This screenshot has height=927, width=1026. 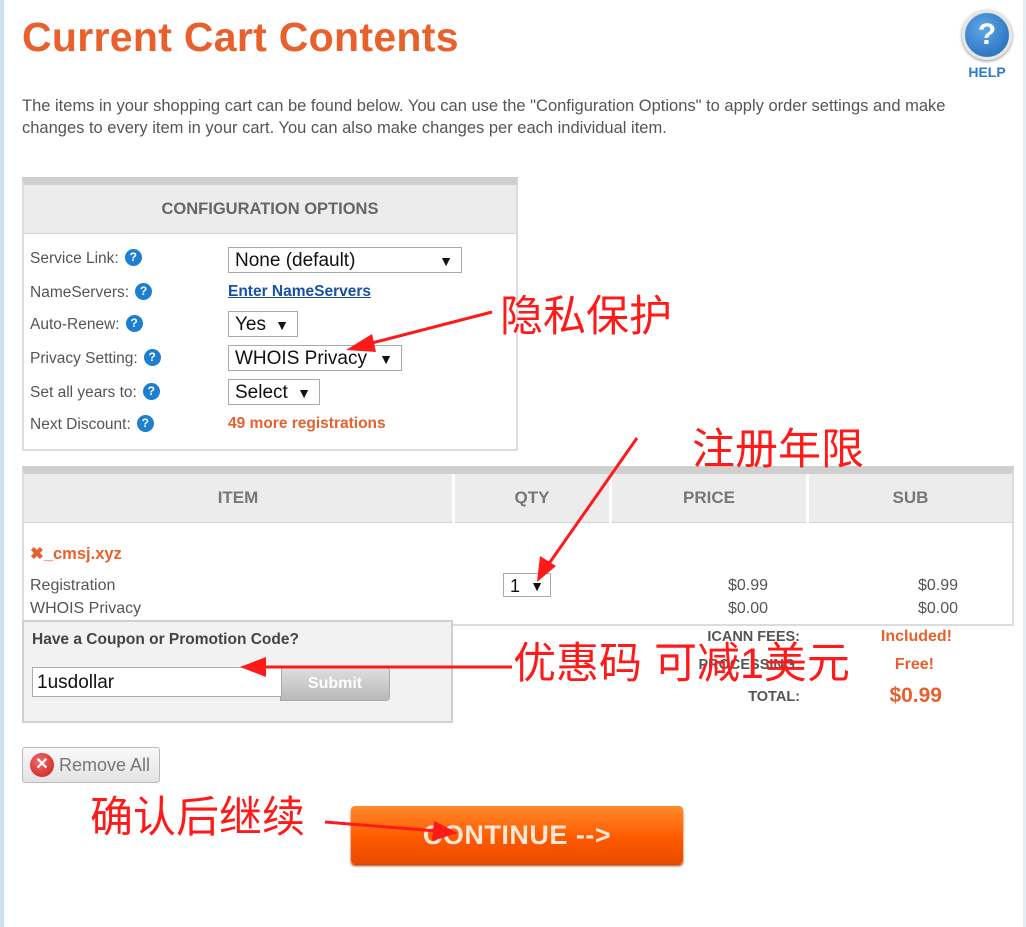 What do you see at coordinates (915, 695) in the screenshot?
I see `total-value: $0.99` at bounding box center [915, 695].